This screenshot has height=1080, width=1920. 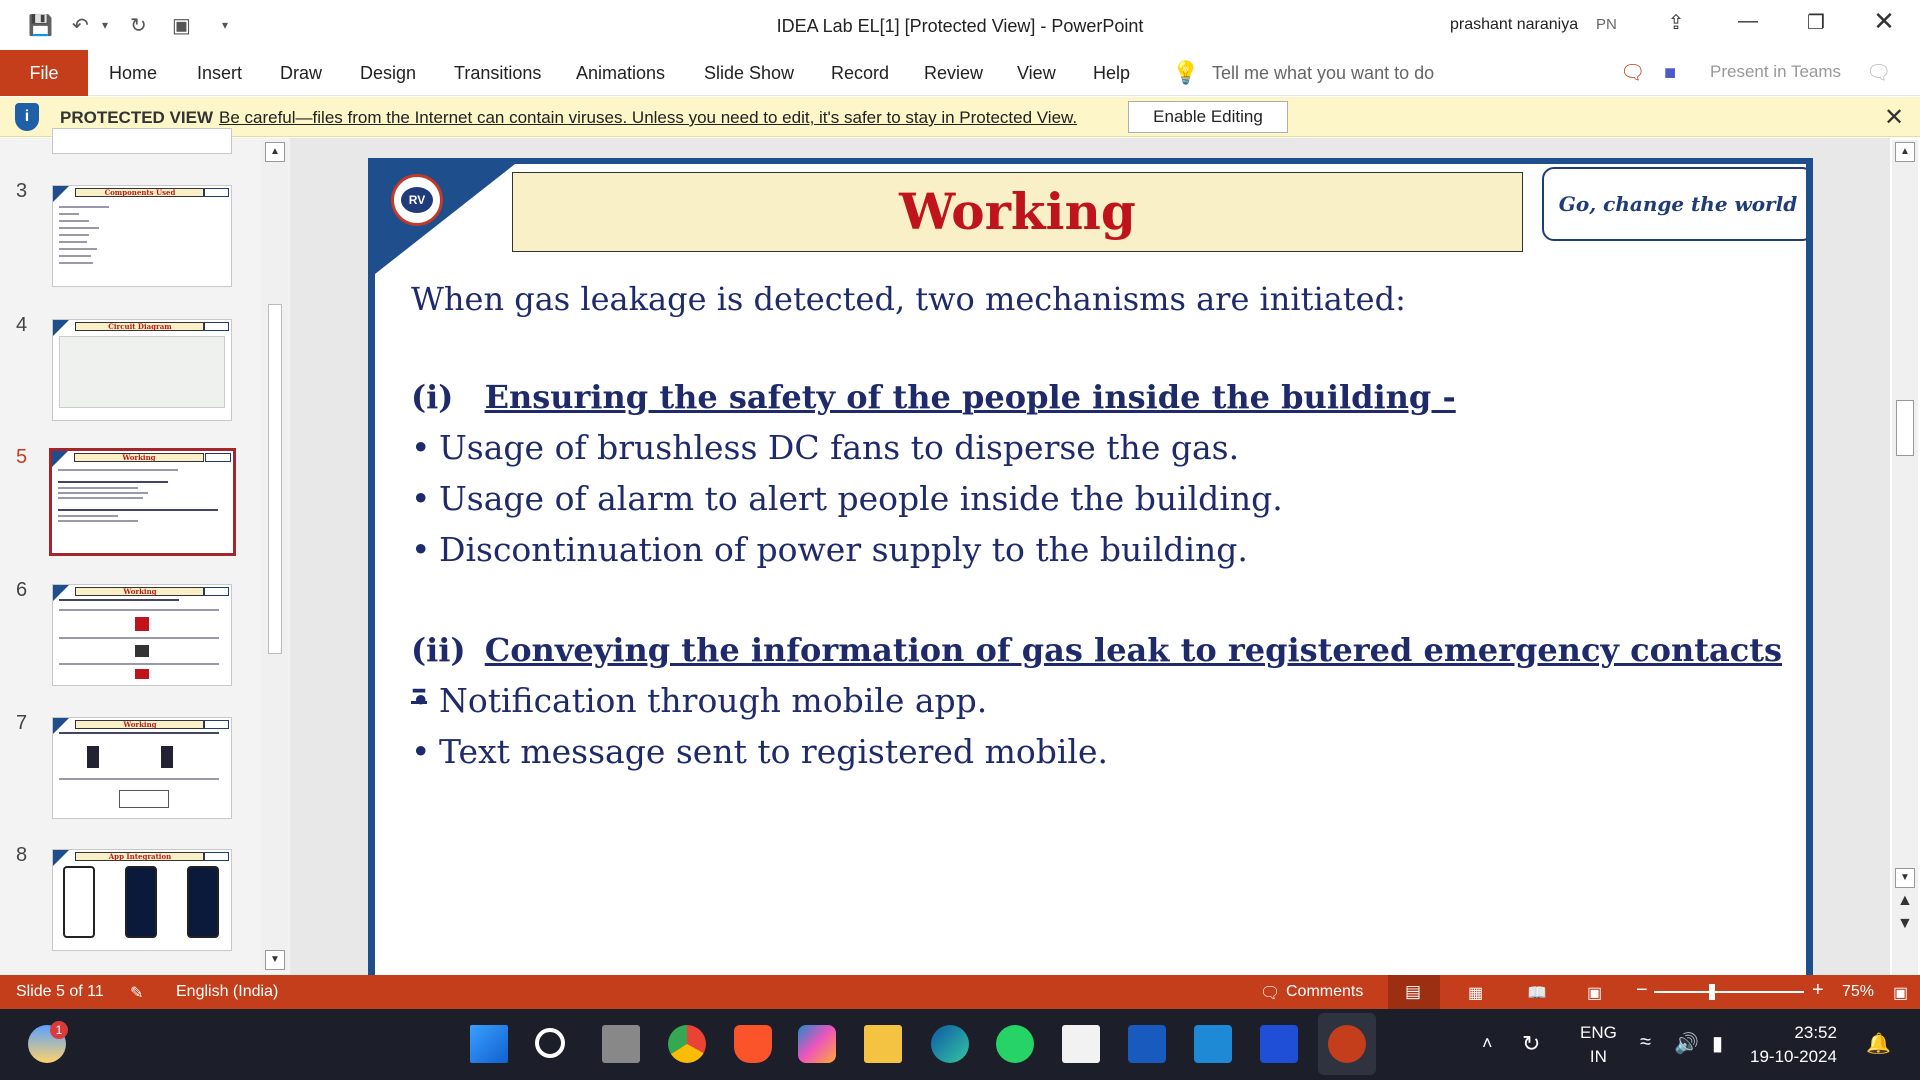 What do you see at coordinates (1894, 117) in the screenshot?
I see `close-icon: ✕` at bounding box center [1894, 117].